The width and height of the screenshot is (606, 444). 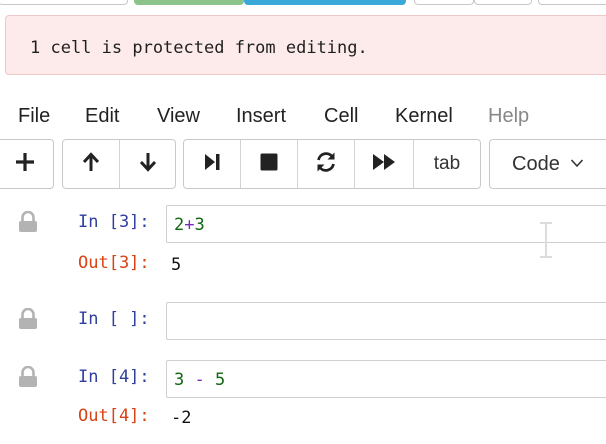 I want to click on run-cell-button, so click(x=212, y=164).